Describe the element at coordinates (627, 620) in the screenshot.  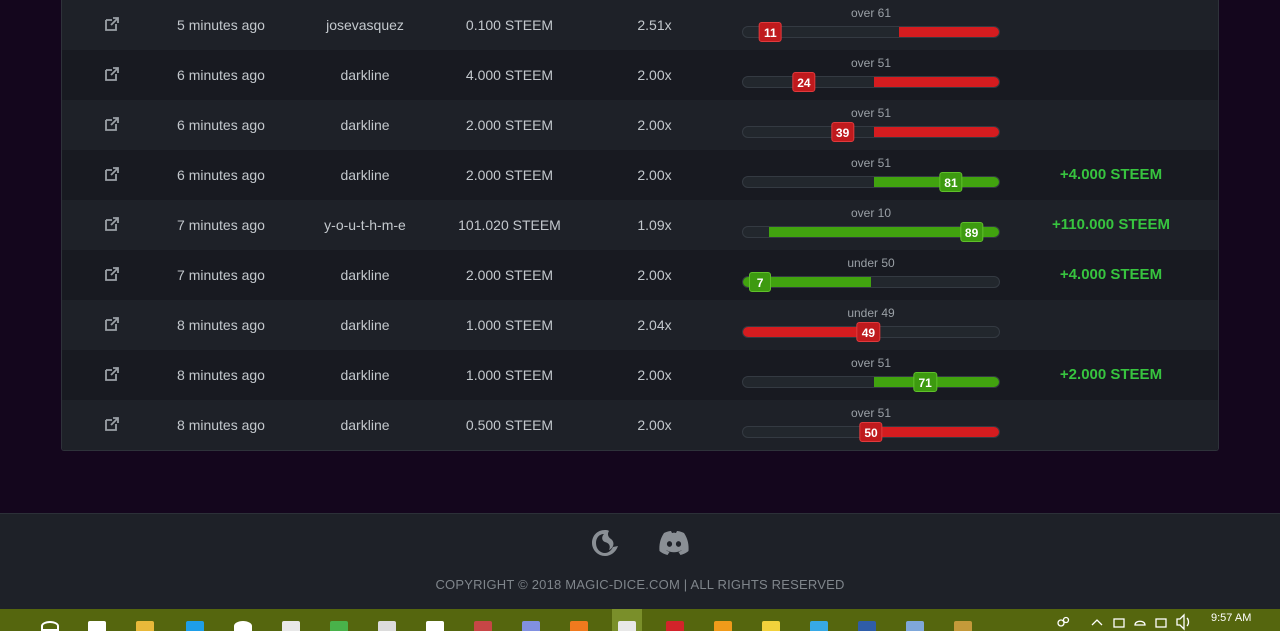
I see `taskbar-chrome-icon` at that location.